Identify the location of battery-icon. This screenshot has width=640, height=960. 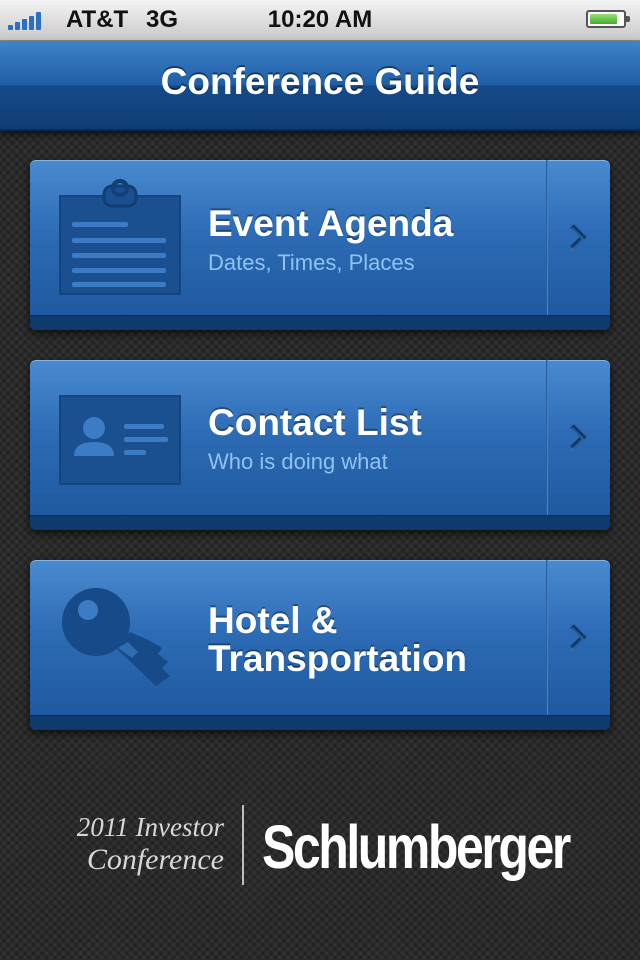
(608, 19).